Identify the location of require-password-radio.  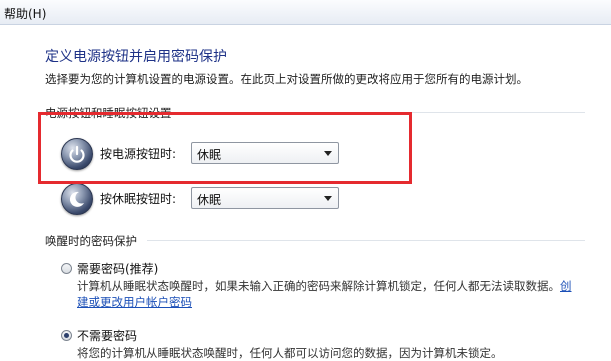
(66, 268).